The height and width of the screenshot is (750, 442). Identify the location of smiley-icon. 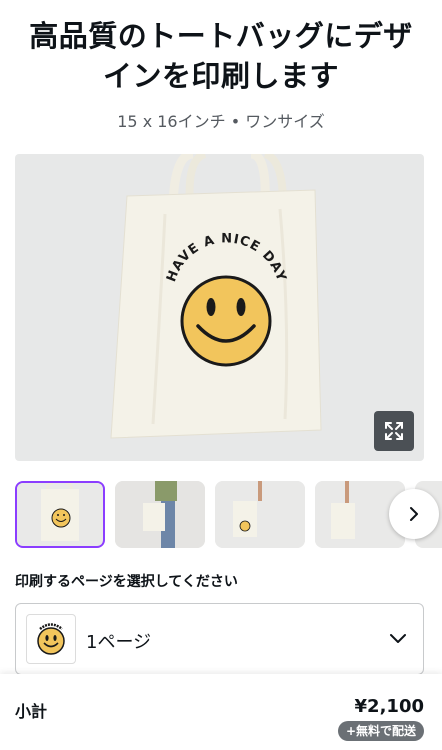
(51, 639).